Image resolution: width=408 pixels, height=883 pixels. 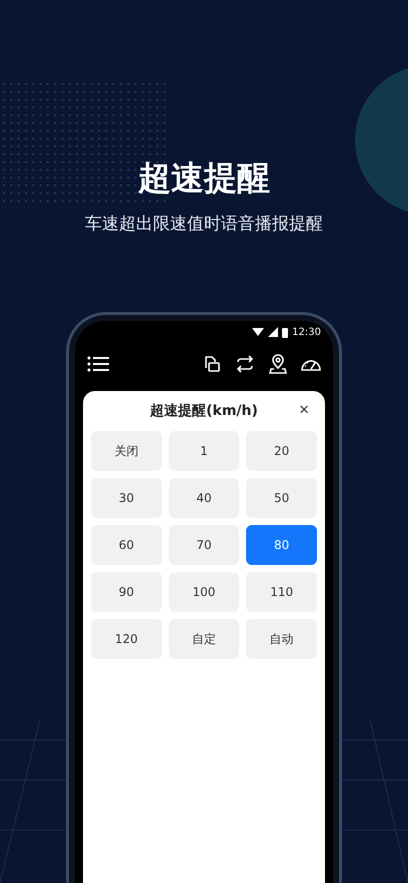 What do you see at coordinates (204, 545) in the screenshot?
I see `speed-option: 70` at bounding box center [204, 545].